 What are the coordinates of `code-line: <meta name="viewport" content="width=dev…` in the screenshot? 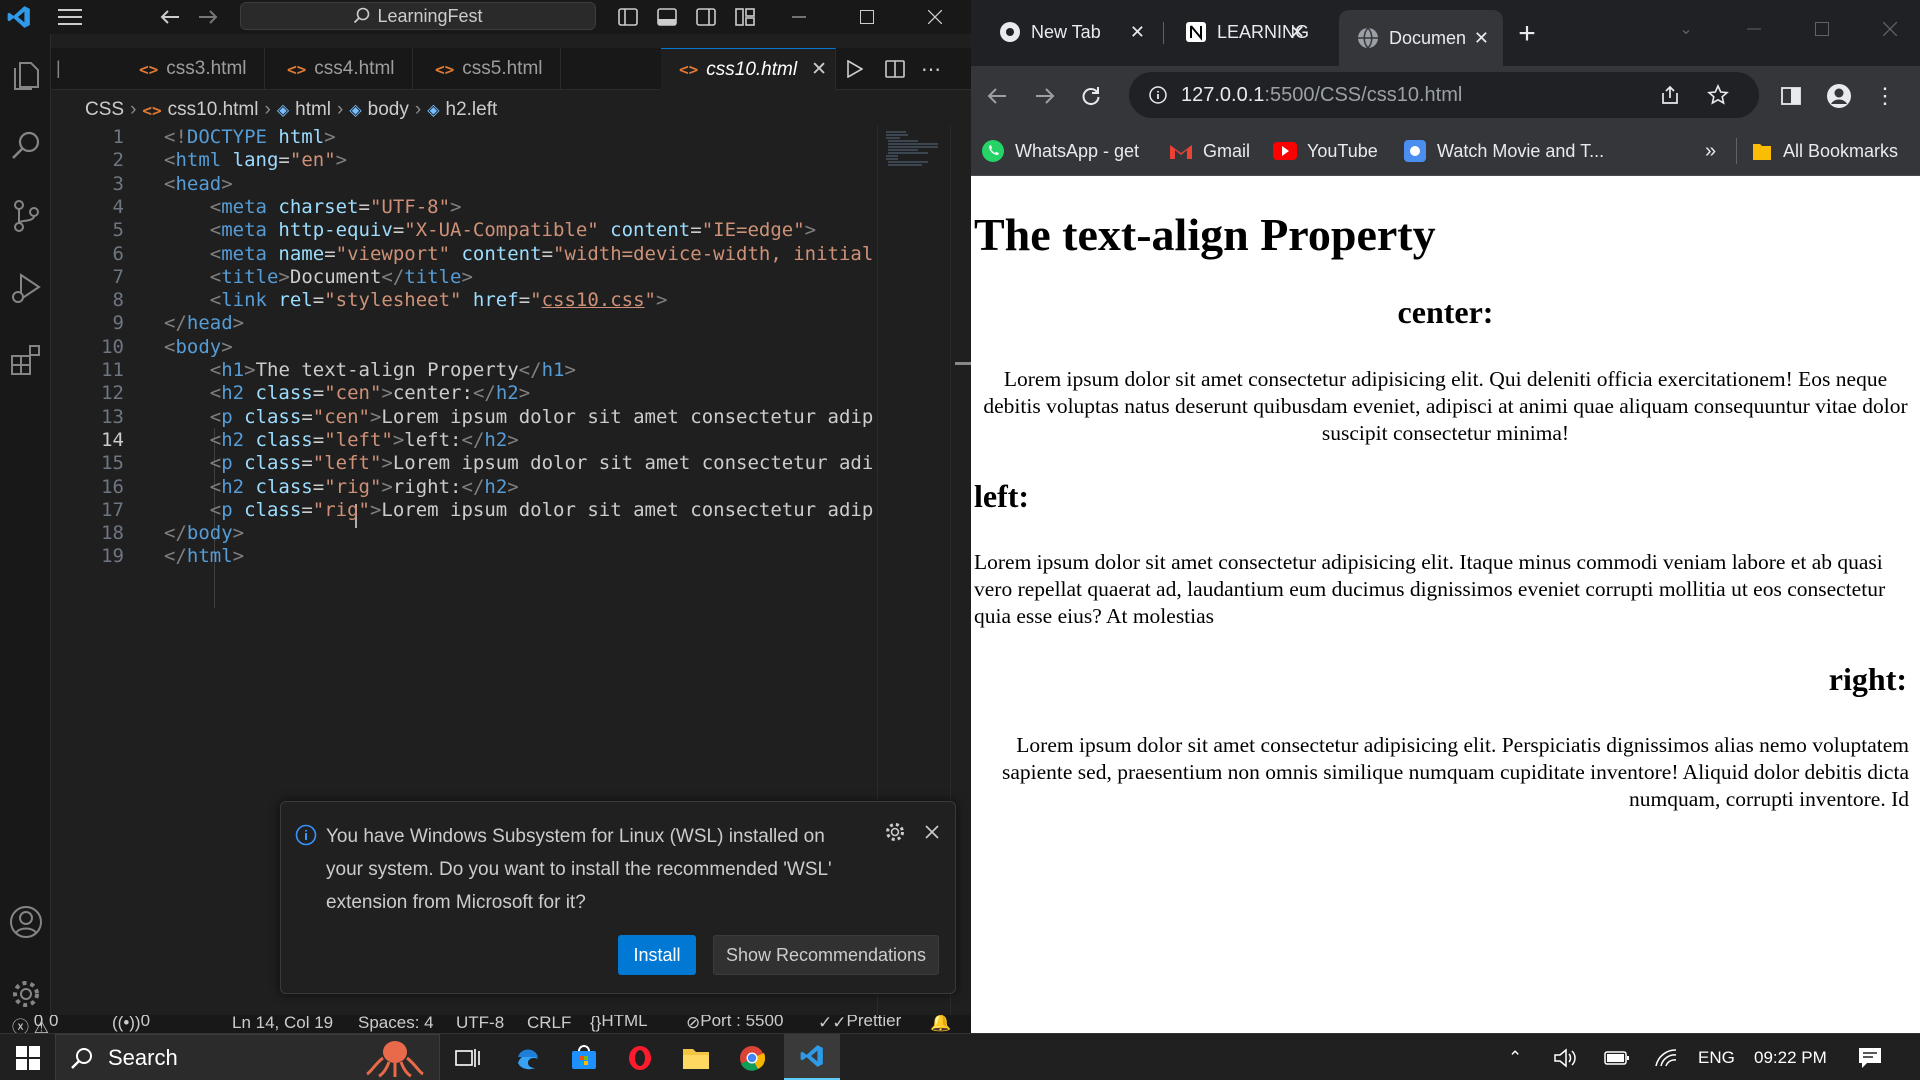 It's located at (521, 254).